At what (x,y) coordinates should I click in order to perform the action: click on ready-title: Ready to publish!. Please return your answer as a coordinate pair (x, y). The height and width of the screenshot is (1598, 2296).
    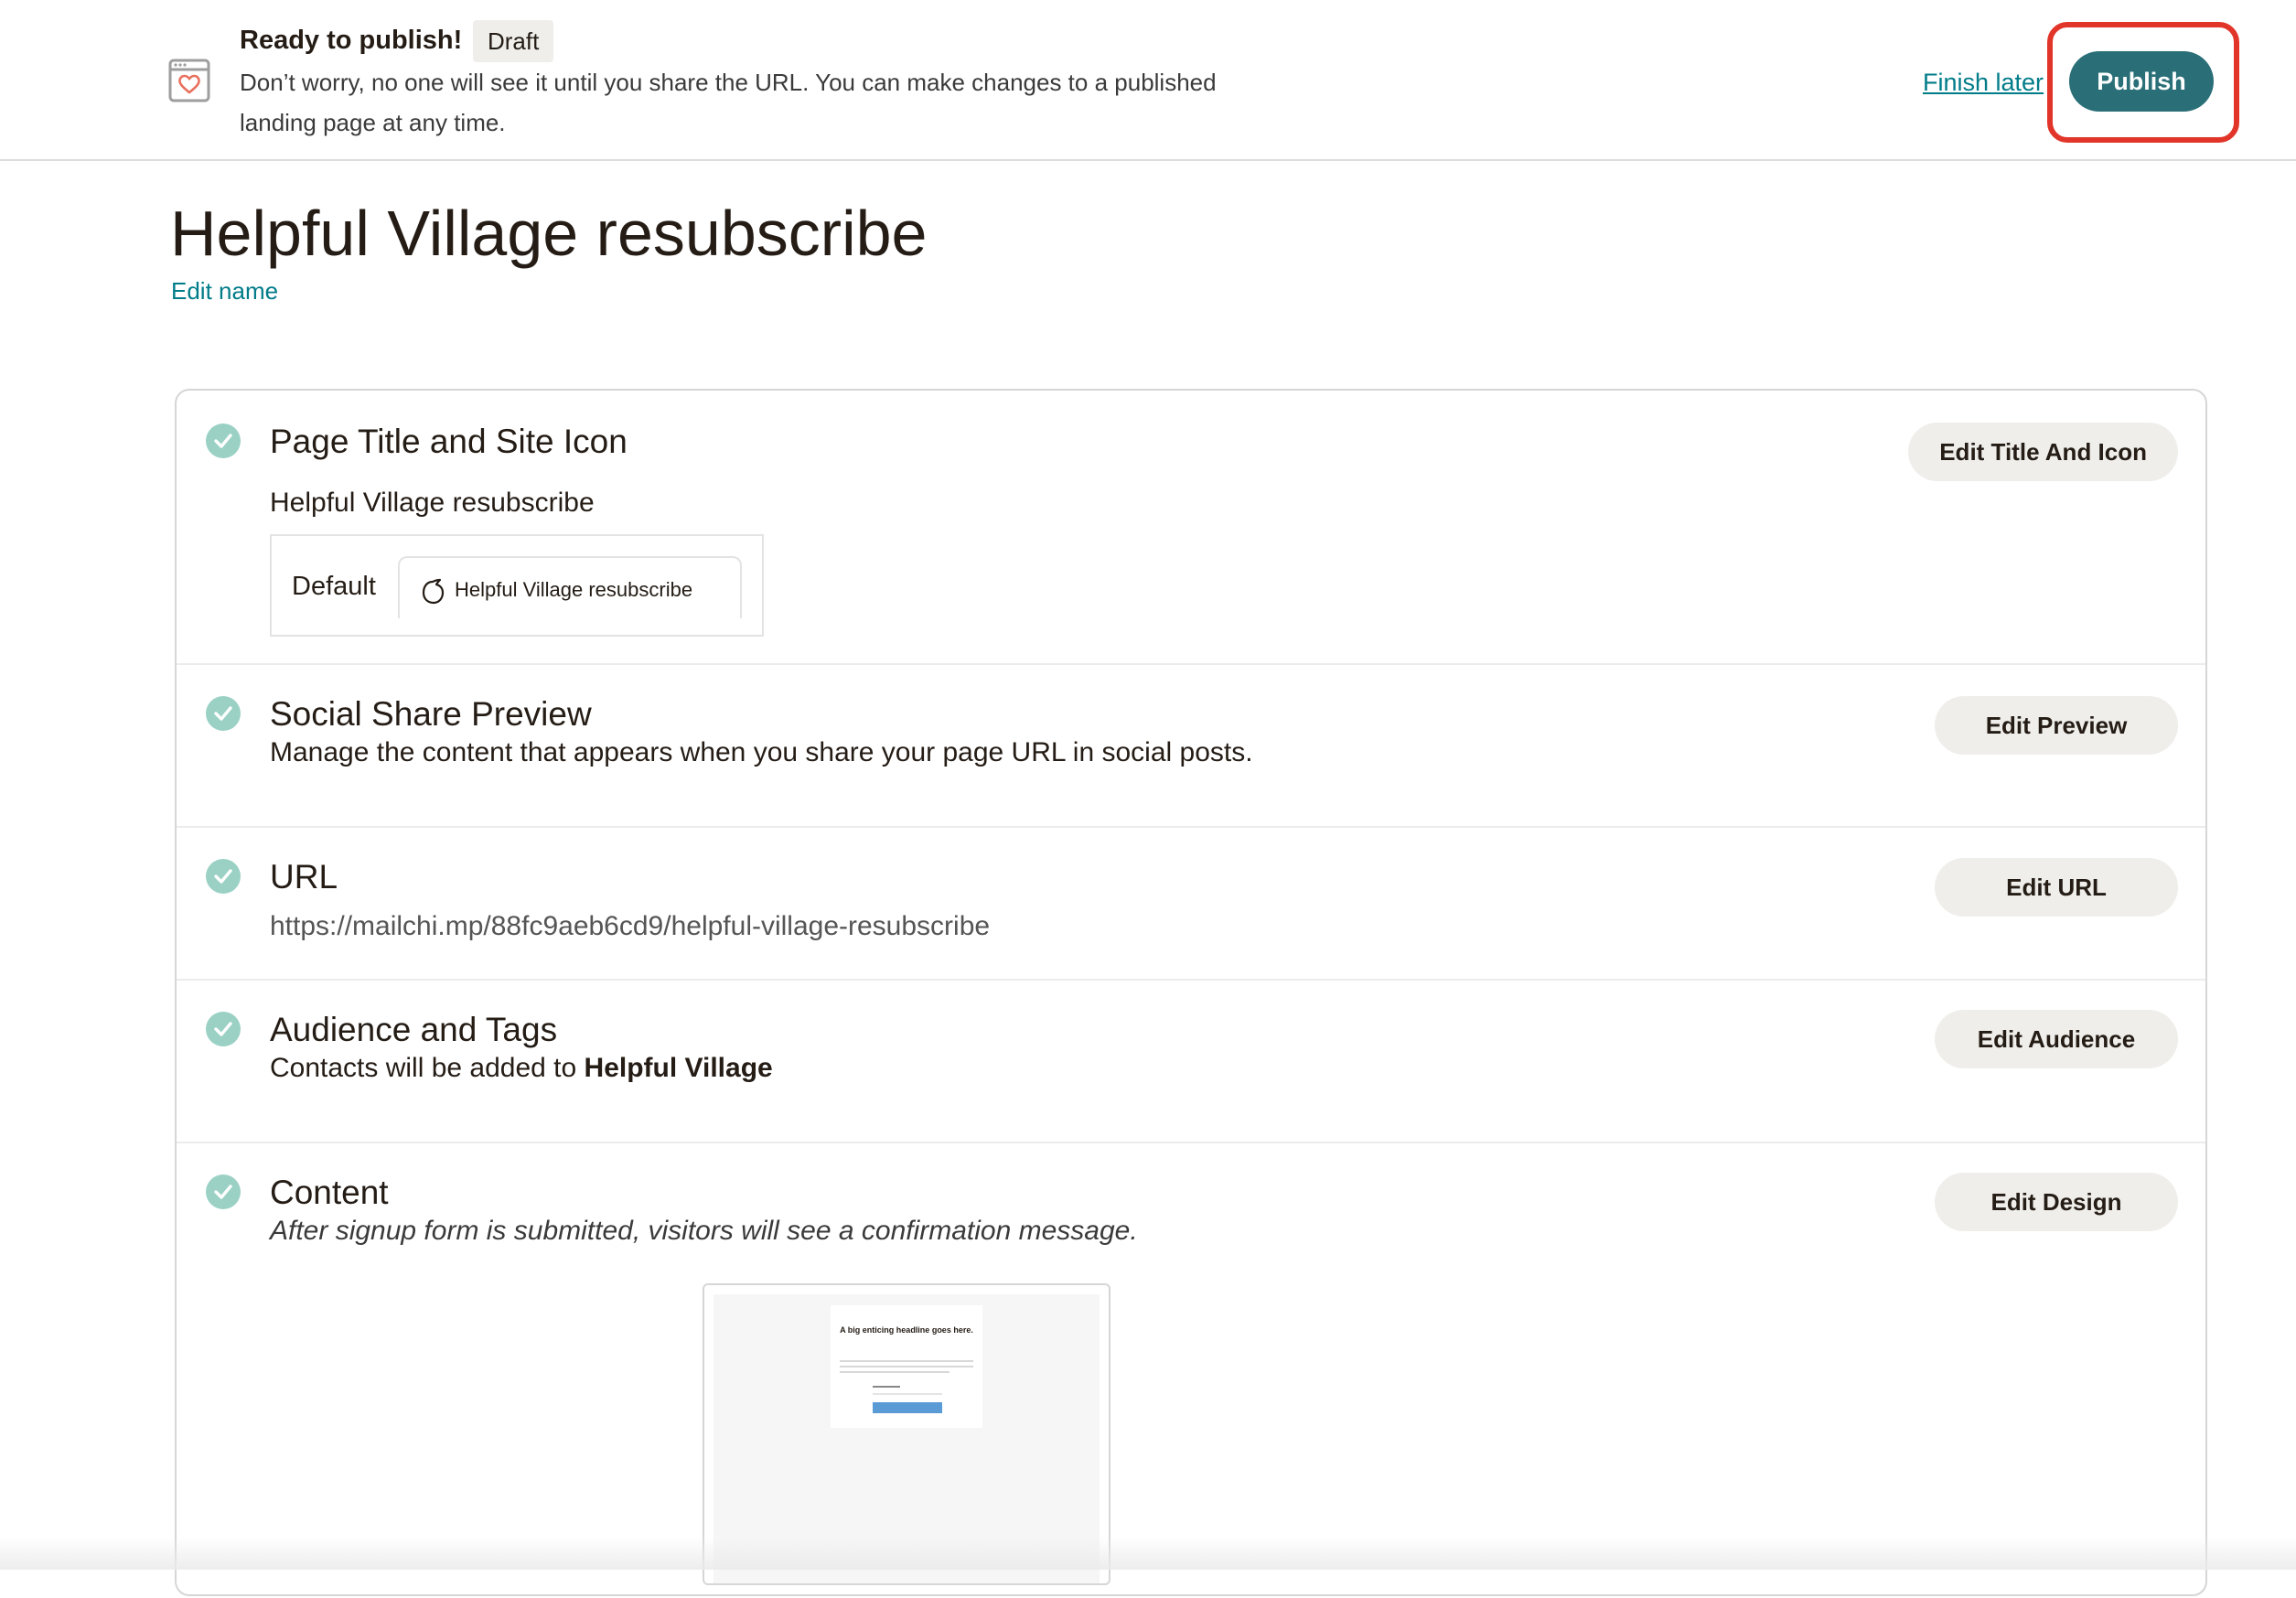
    Looking at the image, I should click on (351, 40).